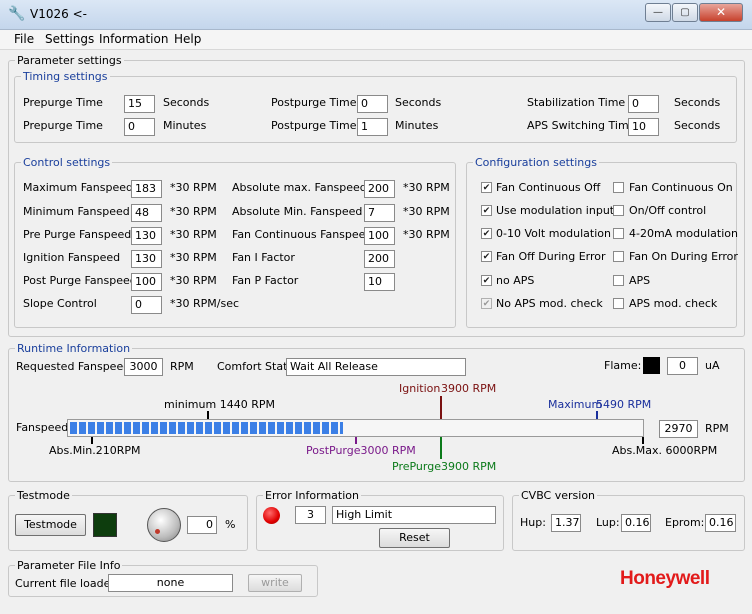  Describe the element at coordinates (379, 213) in the screenshot. I see `control-right-input: 7` at that location.